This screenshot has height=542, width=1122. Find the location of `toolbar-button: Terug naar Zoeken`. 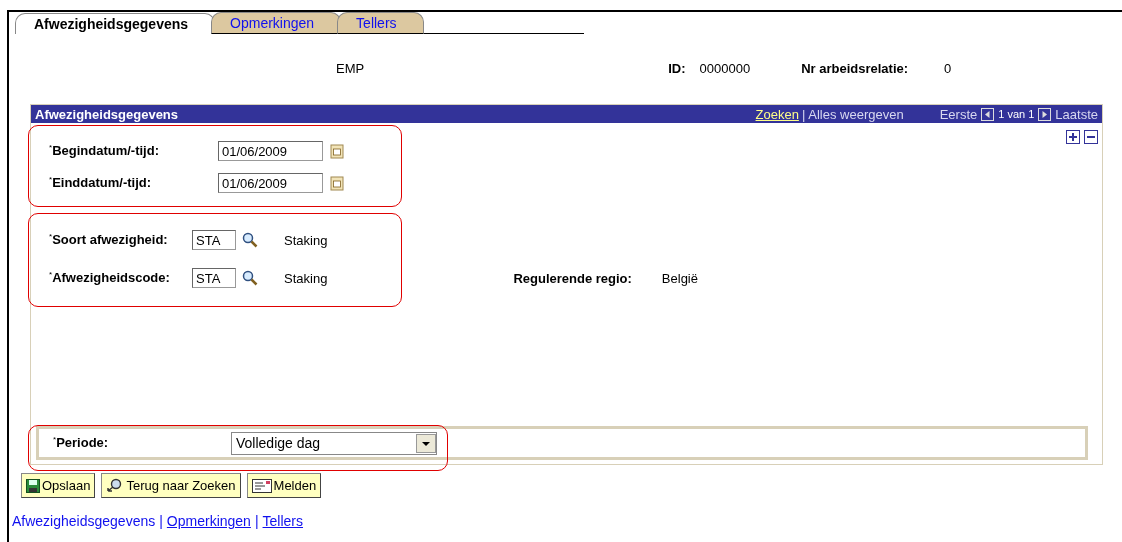

toolbar-button: Terug naar Zoeken is located at coordinates (171, 485).